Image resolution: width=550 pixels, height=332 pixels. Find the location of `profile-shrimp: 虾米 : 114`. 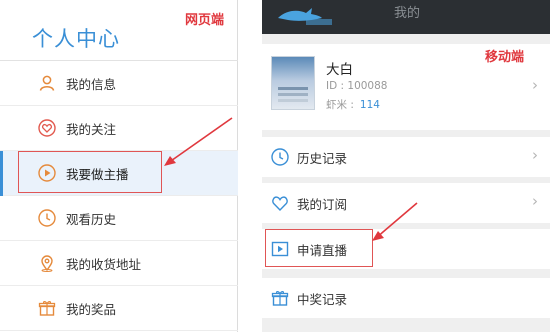

profile-shrimp: 虾米 : 114 is located at coordinates (353, 104).